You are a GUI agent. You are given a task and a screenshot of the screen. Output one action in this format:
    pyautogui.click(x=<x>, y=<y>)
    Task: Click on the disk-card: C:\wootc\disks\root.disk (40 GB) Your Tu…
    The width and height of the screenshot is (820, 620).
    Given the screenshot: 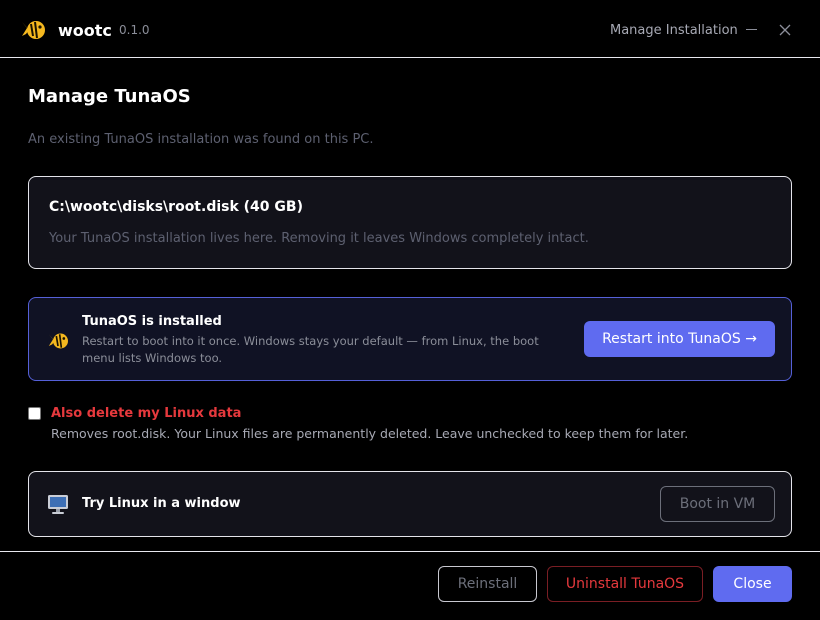 What is the action you would take?
    pyautogui.click(x=410, y=222)
    